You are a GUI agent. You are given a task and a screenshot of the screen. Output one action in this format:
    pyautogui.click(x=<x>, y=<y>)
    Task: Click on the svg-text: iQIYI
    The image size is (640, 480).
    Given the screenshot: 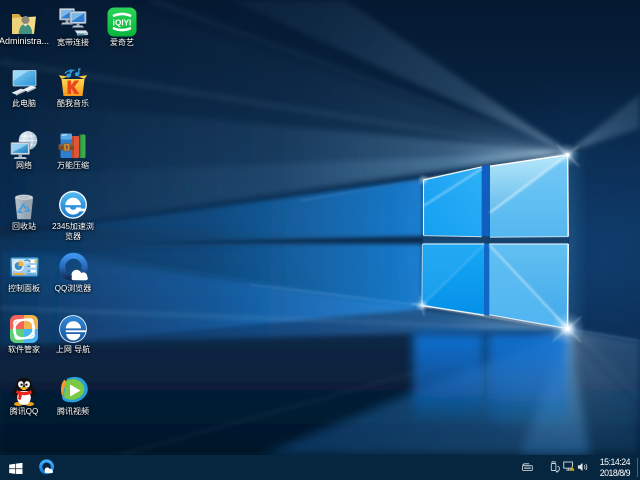 What is the action you would take?
    pyautogui.click(x=122, y=22)
    